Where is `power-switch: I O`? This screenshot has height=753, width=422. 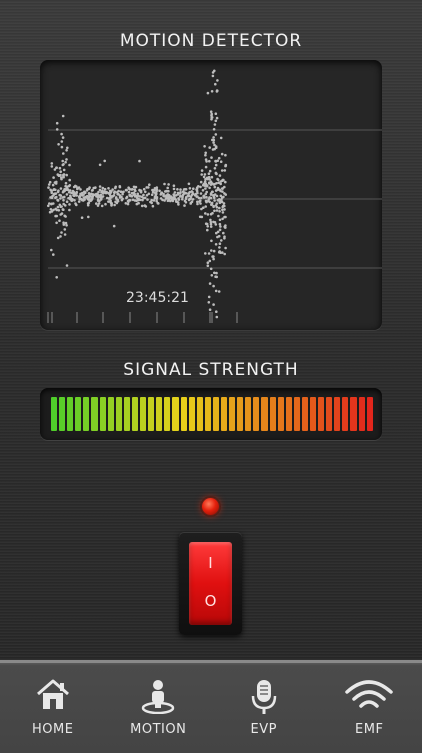 power-switch: I O is located at coordinates (210, 583).